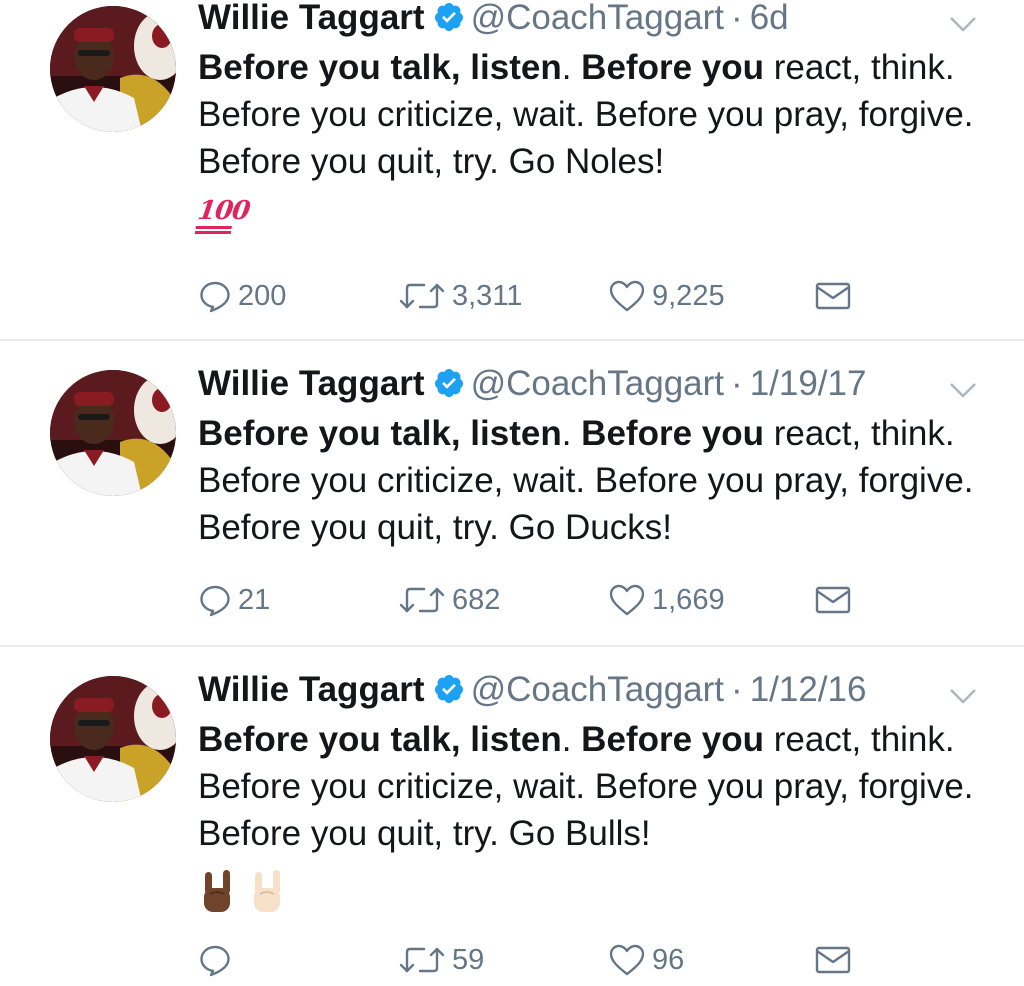 The width and height of the screenshot is (1024, 986). Describe the element at coordinates (476, 599) in the screenshot. I see `retweet-count: 682` at that location.